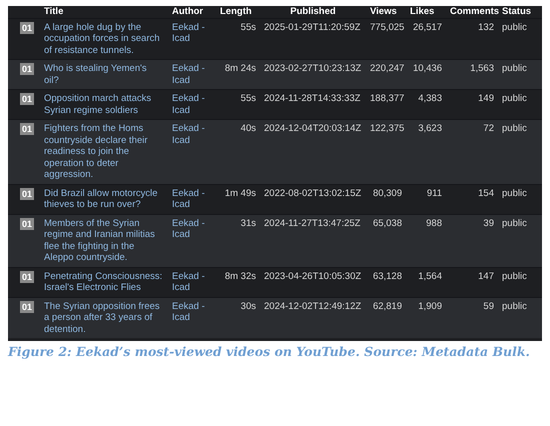 Image resolution: width=550 pixels, height=426 pixels. Describe the element at coordinates (427, 68) in the screenshot. I see `table-cell: 10,436` at that location.